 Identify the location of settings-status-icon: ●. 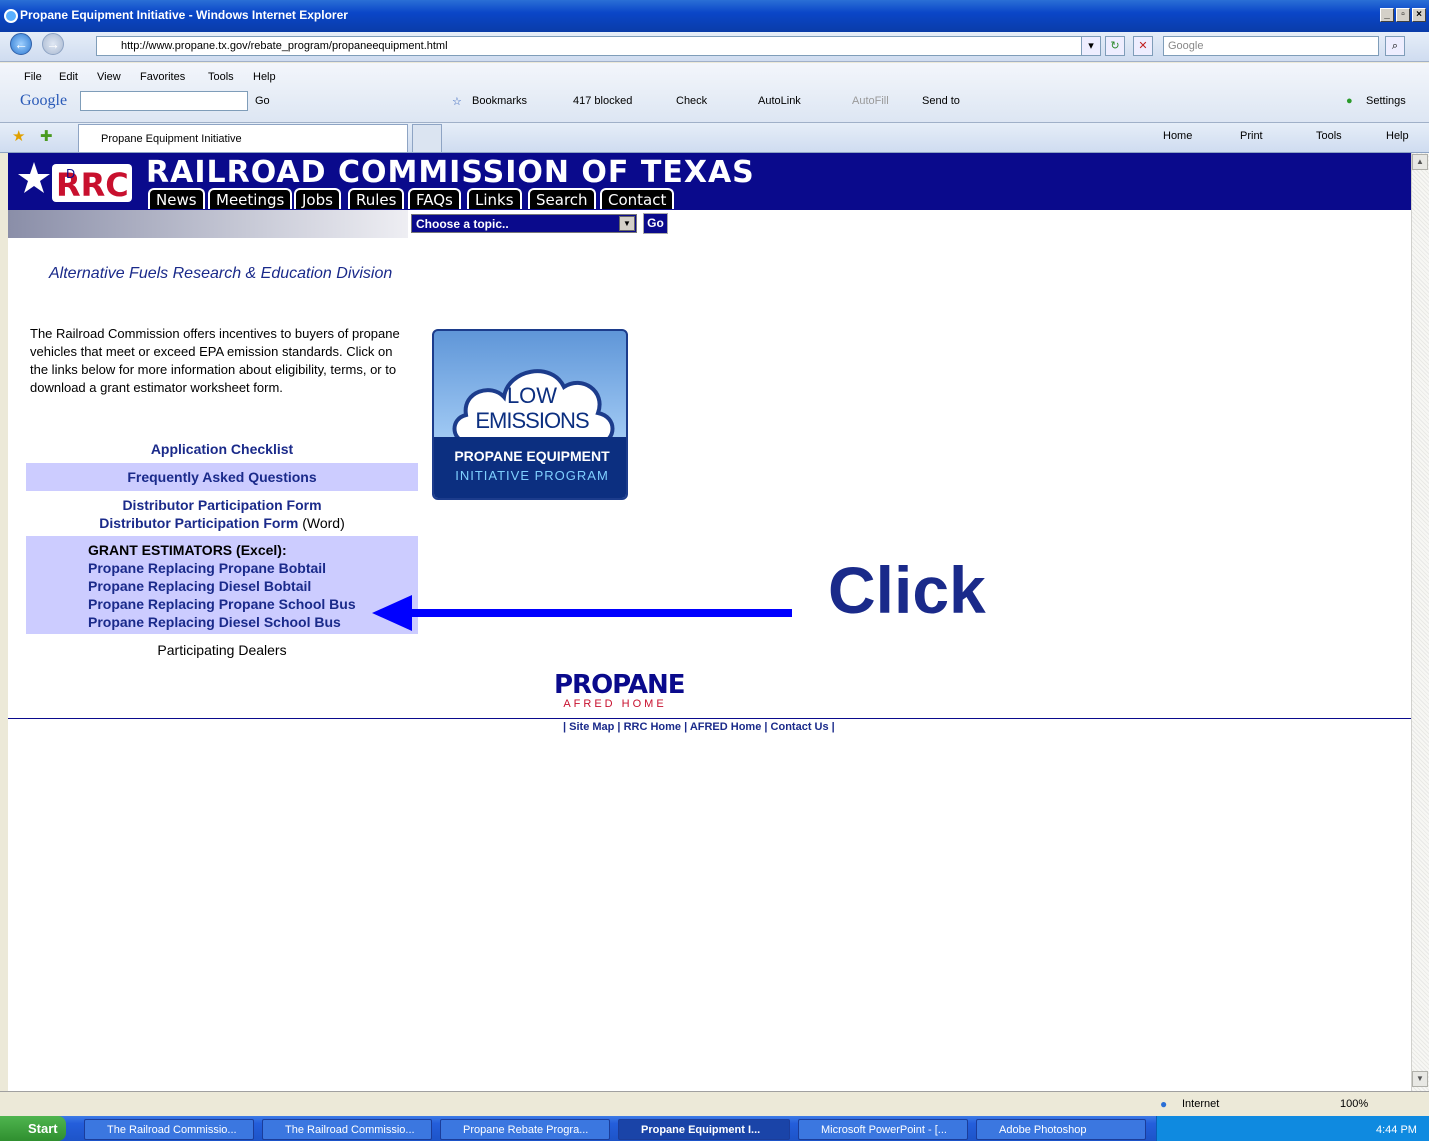
(1349, 101).